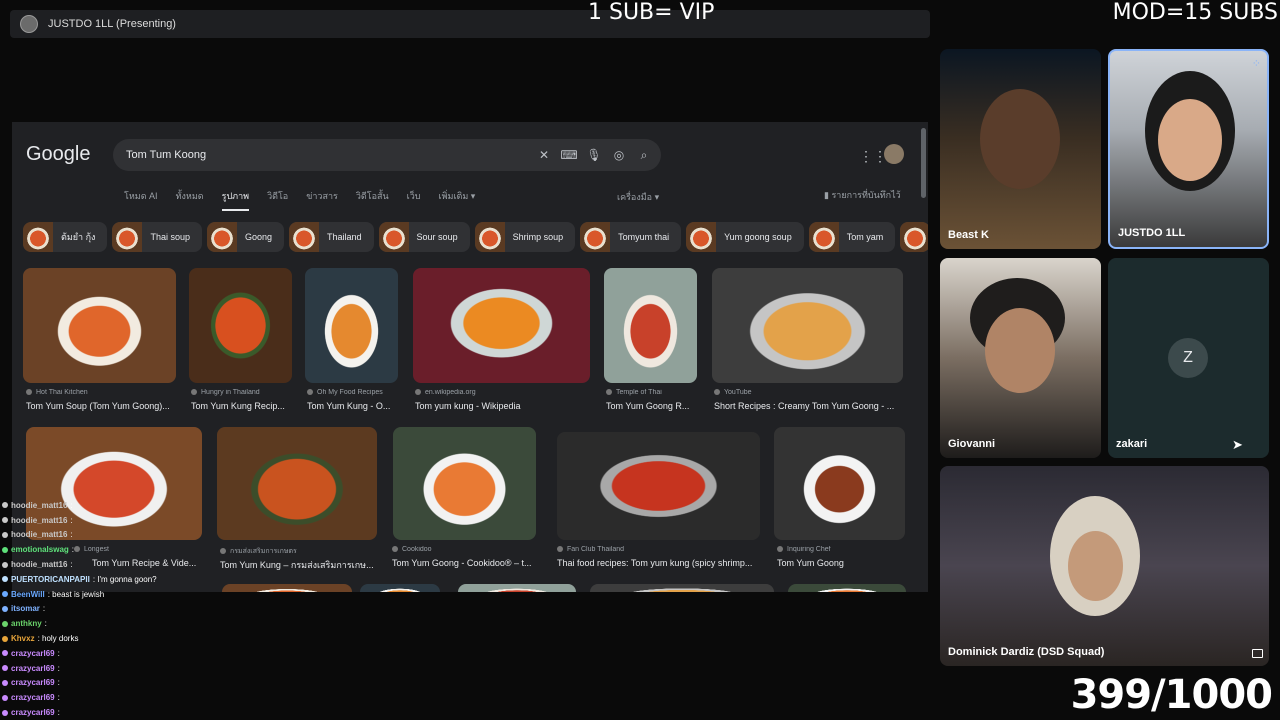  What do you see at coordinates (525, 237) in the screenshot?
I see `chip: Shrimp soup` at bounding box center [525, 237].